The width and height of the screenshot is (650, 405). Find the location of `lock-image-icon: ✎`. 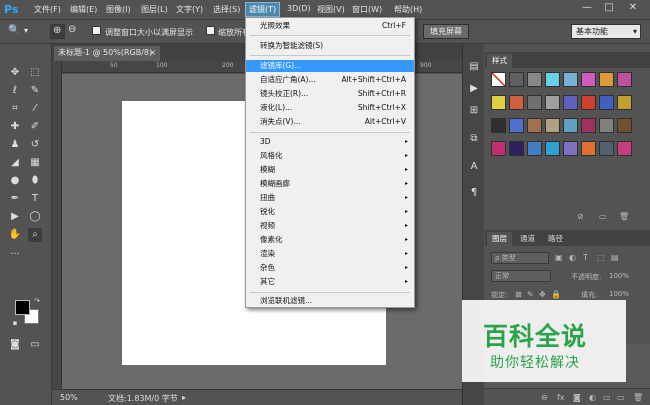

lock-image-icon: ✎ is located at coordinates (530, 294).